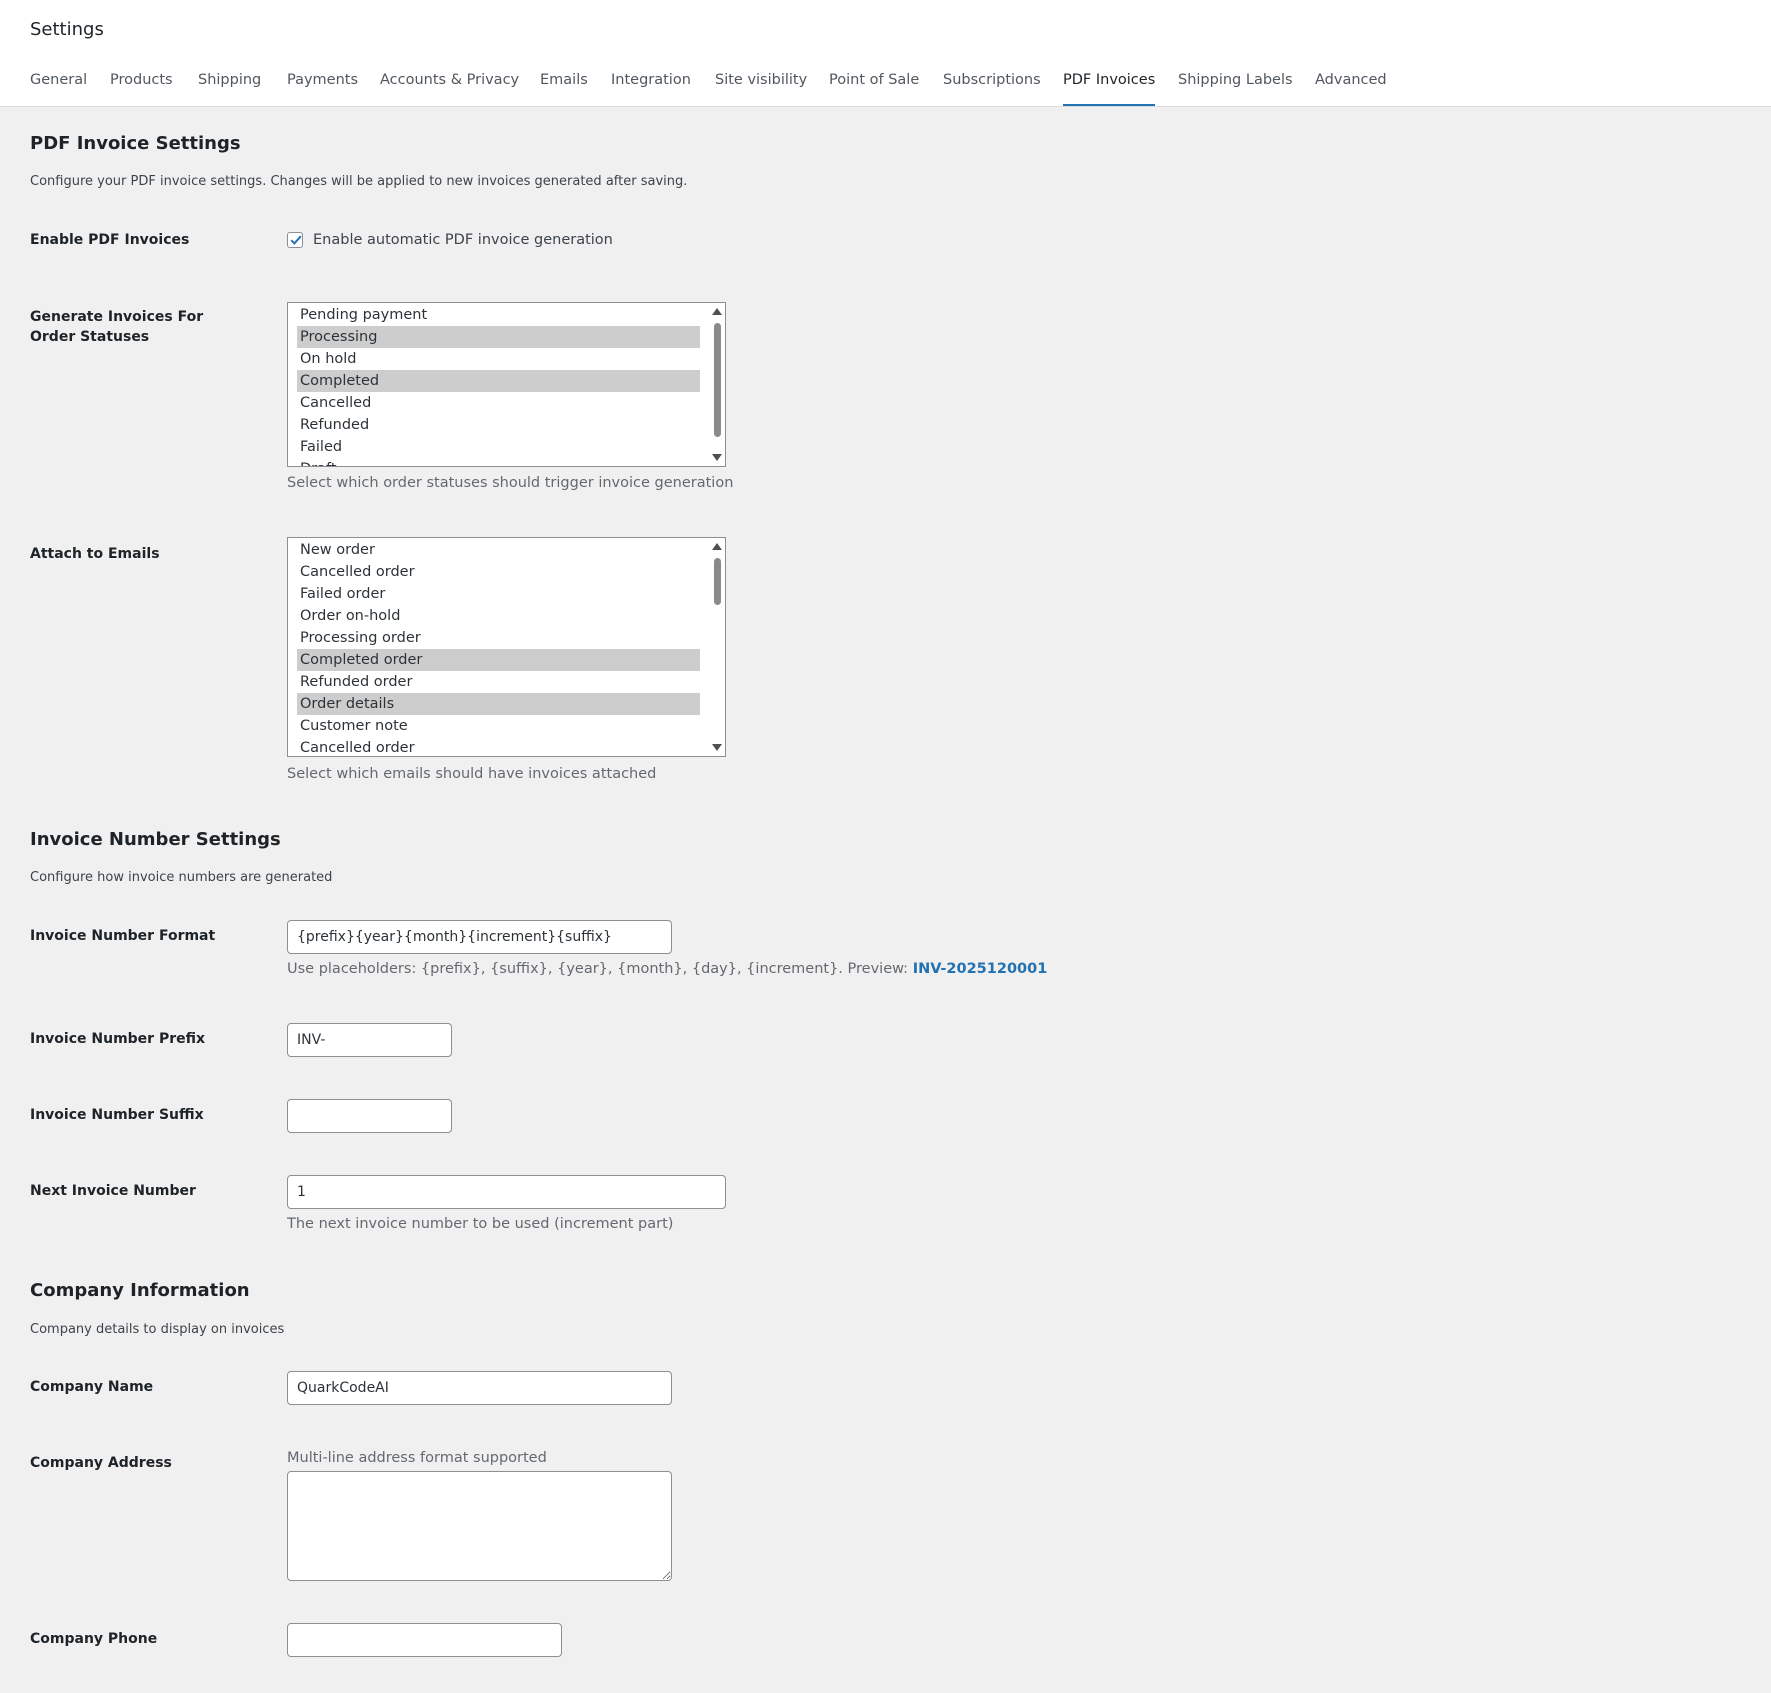 Image resolution: width=1771 pixels, height=1693 pixels. Describe the element at coordinates (498, 337) in the screenshot. I see `listbox-option: Processing` at that location.